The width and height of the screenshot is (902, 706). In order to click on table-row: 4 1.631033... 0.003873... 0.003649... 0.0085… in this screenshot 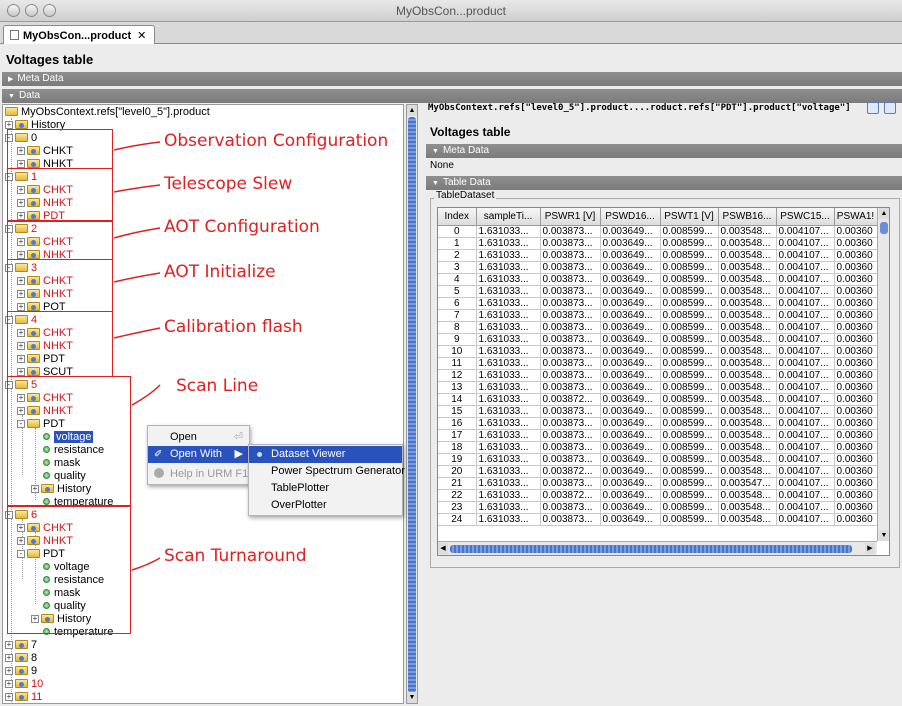, I will do `click(658, 279)`.